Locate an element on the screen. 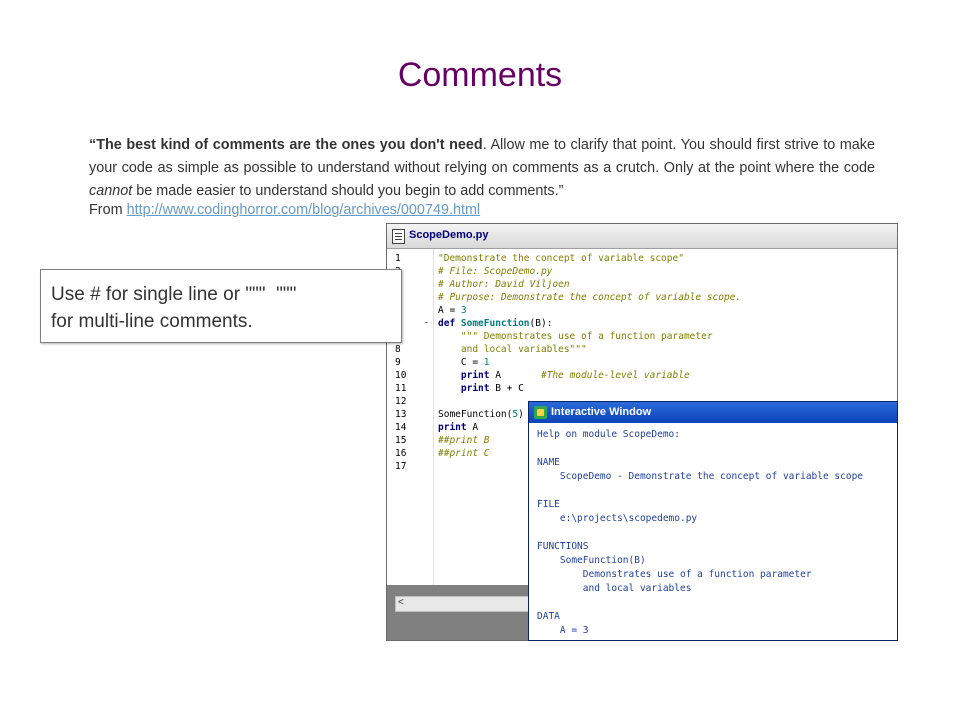 This screenshot has height=720, width=960. interactive-titlebar: Interactive Window is located at coordinates (713, 412).